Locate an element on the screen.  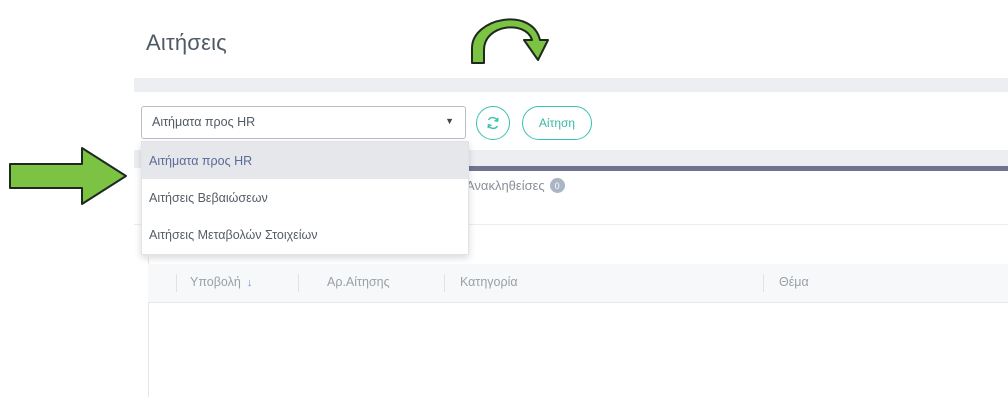
column-header-category: Κατηγορία is located at coordinates (489, 282).